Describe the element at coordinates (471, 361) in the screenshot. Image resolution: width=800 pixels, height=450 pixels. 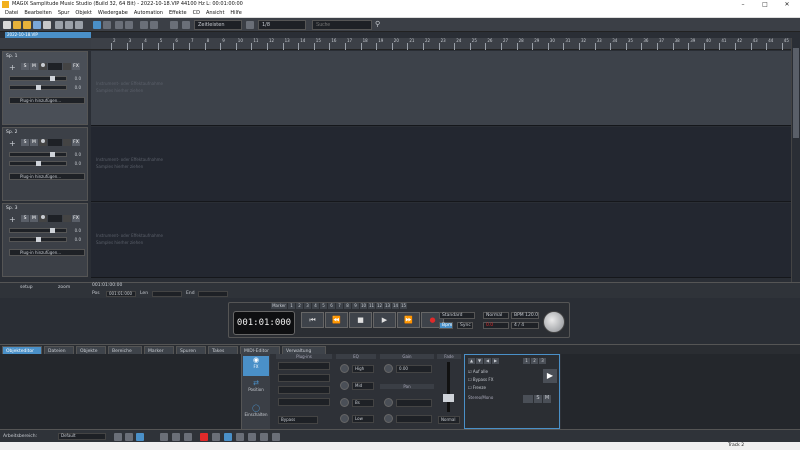
I see `up-arrow-icon: ▲` at that location.